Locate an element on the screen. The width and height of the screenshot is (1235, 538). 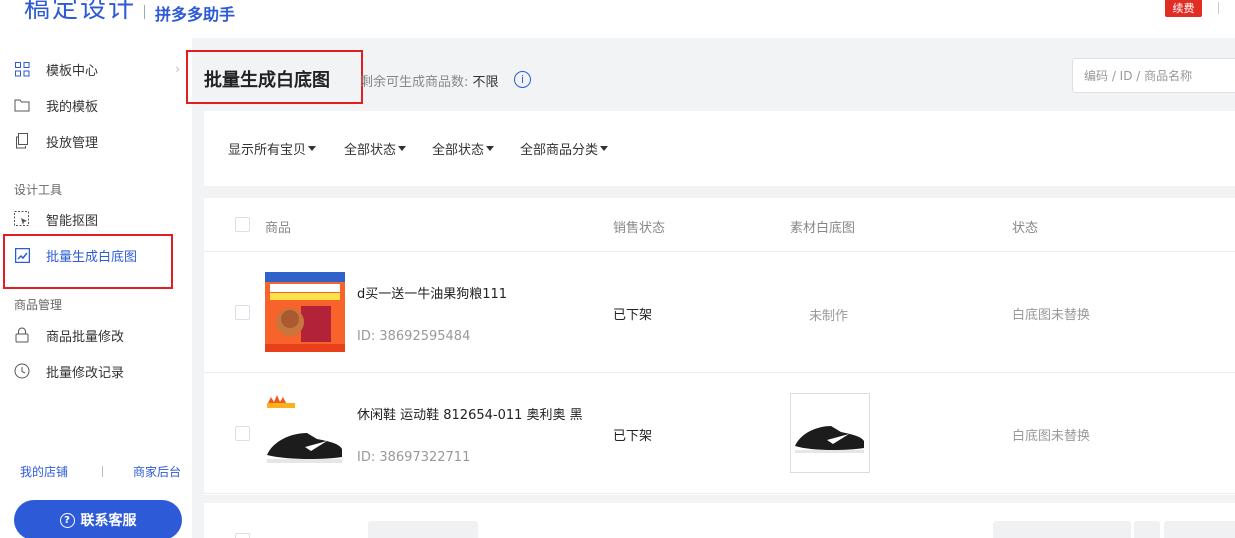
clock-icon is located at coordinates (22, 371).